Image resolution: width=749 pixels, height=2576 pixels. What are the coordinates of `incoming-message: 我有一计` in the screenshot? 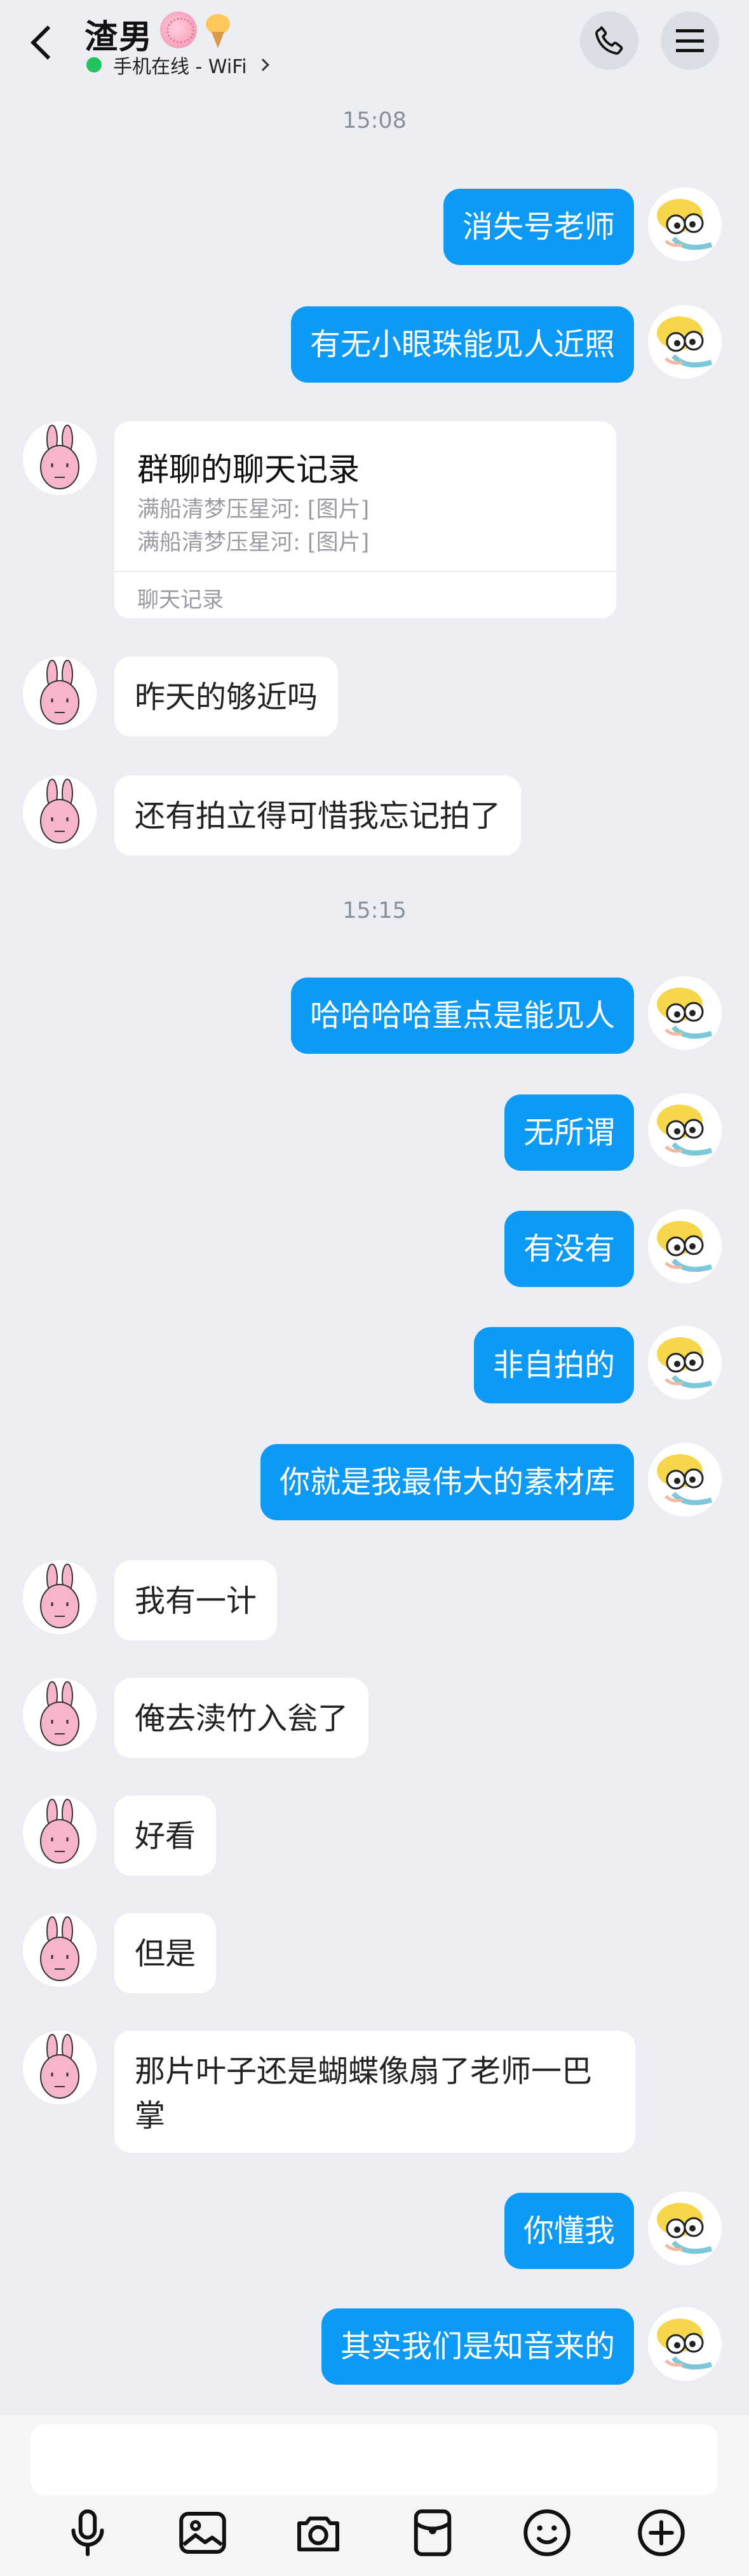 It's located at (196, 1600).